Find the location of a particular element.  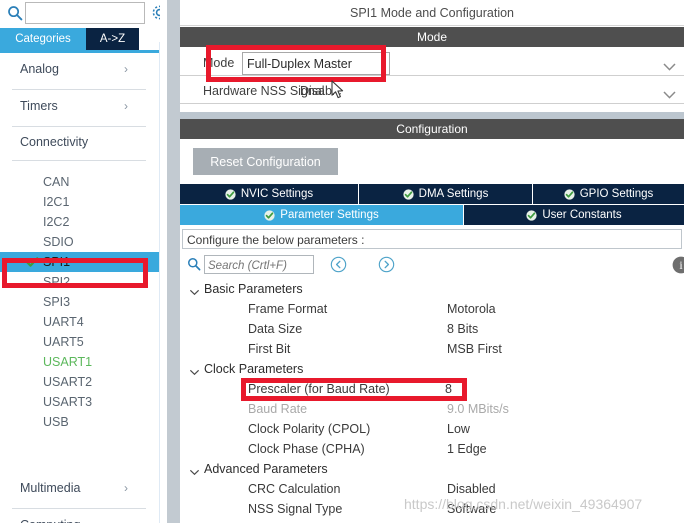

param-value: Disabled is located at coordinates (471, 489).